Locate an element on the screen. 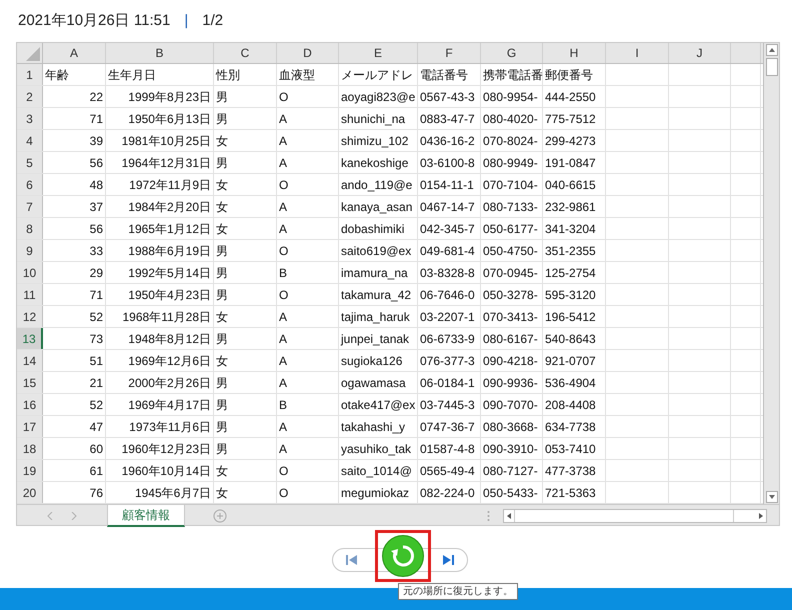 This screenshot has height=610, width=792. table-cell-text: 1969年4月17日 is located at coordinates (169, 405).